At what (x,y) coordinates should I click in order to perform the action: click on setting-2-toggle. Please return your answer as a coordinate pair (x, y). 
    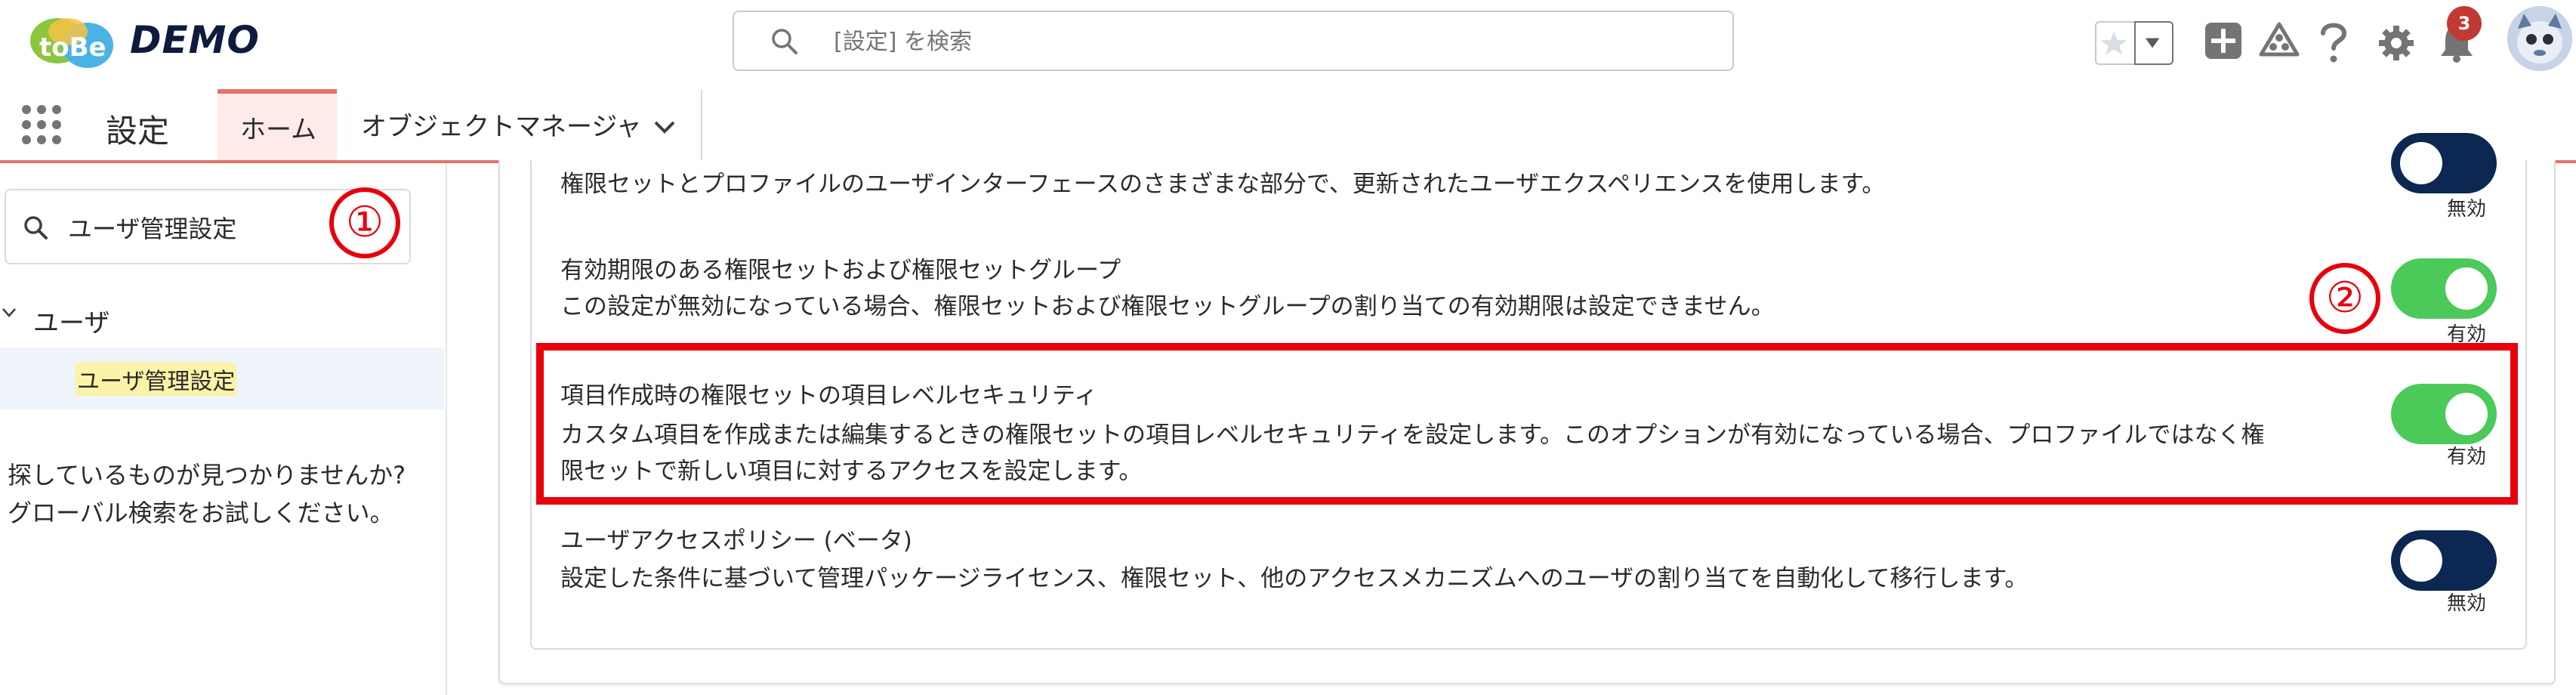
    Looking at the image, I should click on (2444, 288).